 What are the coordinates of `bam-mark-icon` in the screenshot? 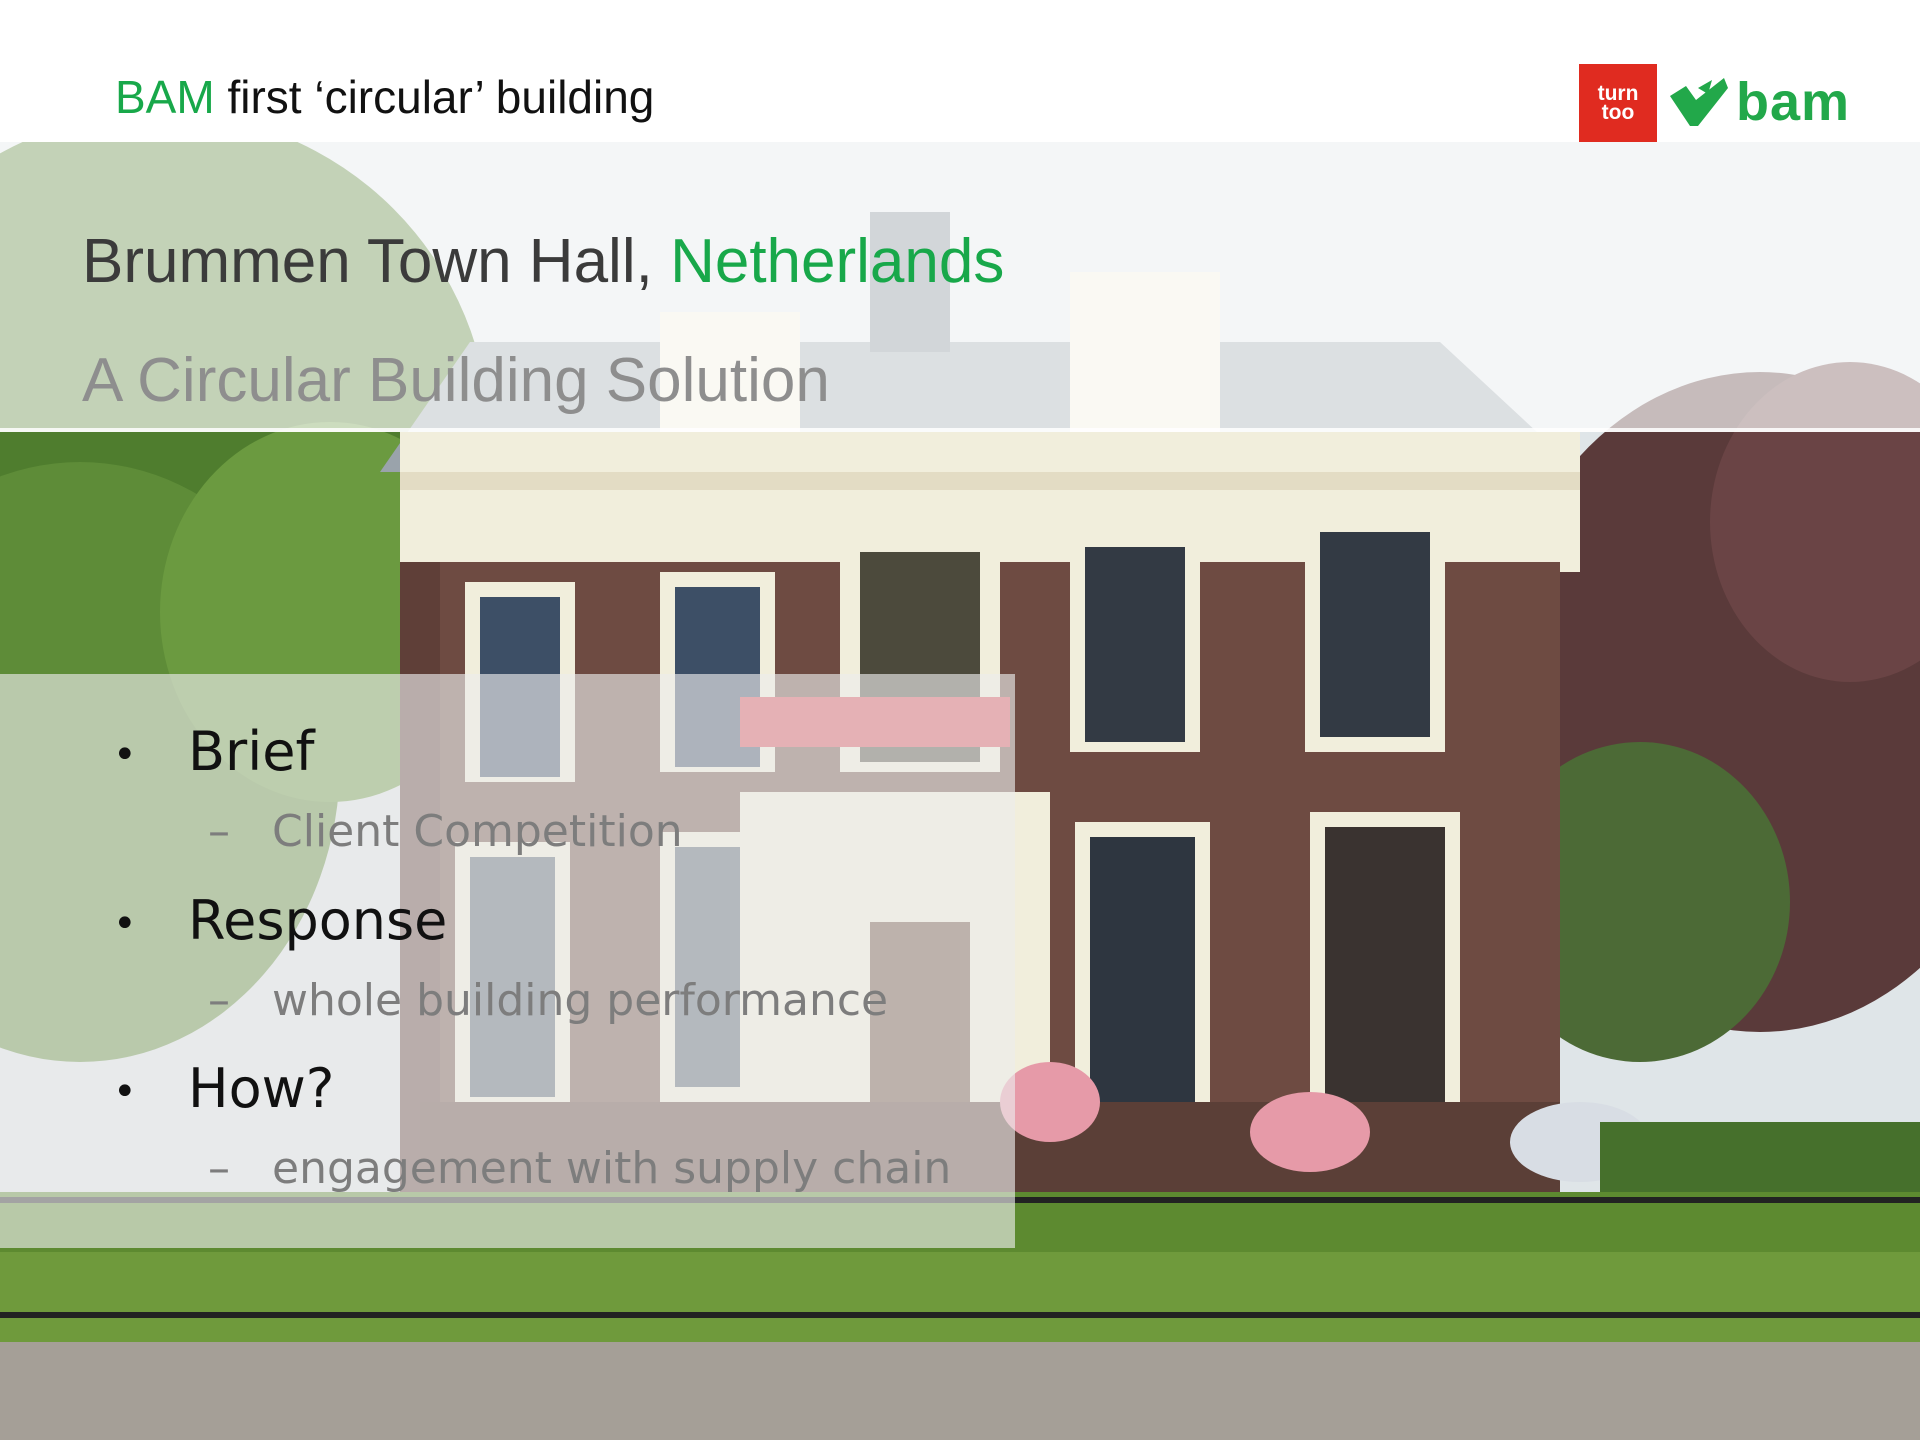 It's located at (1699, 102).